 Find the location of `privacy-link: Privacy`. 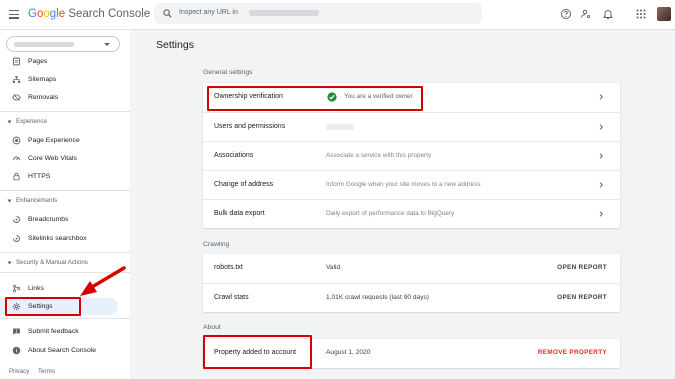

privacy-link: Privacy is located at coordinates (19, 371).